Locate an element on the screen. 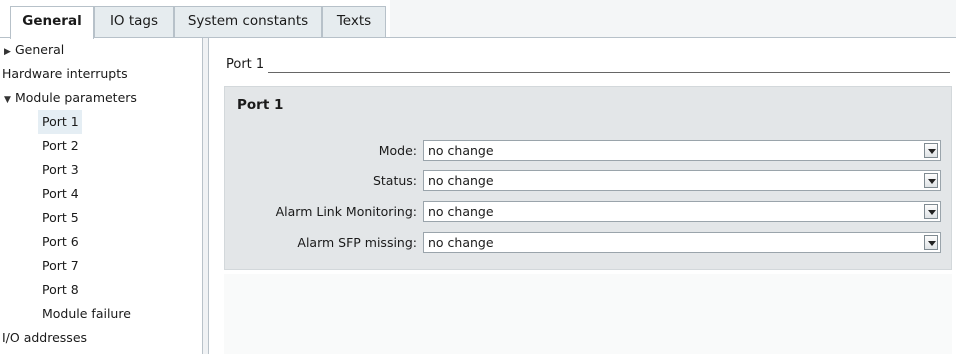 The image size is (956, 354). status-label: Status: is located at coordinates (394, 180).